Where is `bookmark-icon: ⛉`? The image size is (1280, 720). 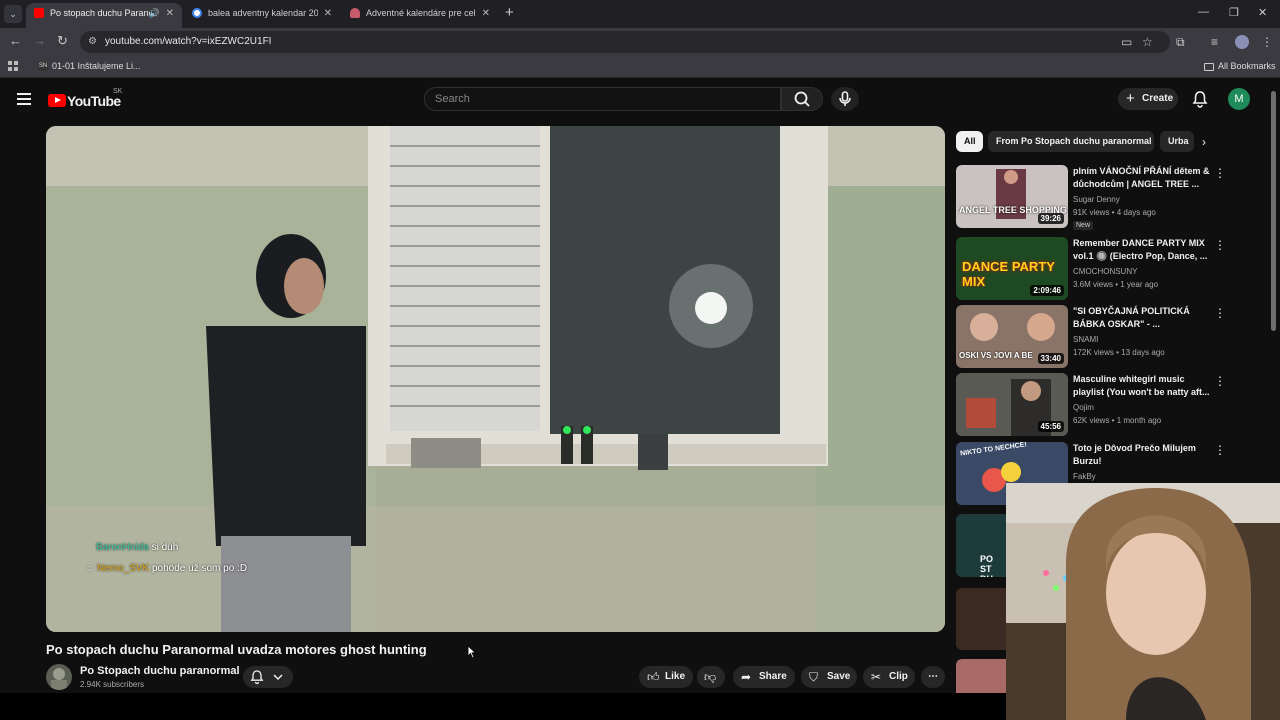 bookmark-icon: ⛉ is located at coordinates (814, 677).